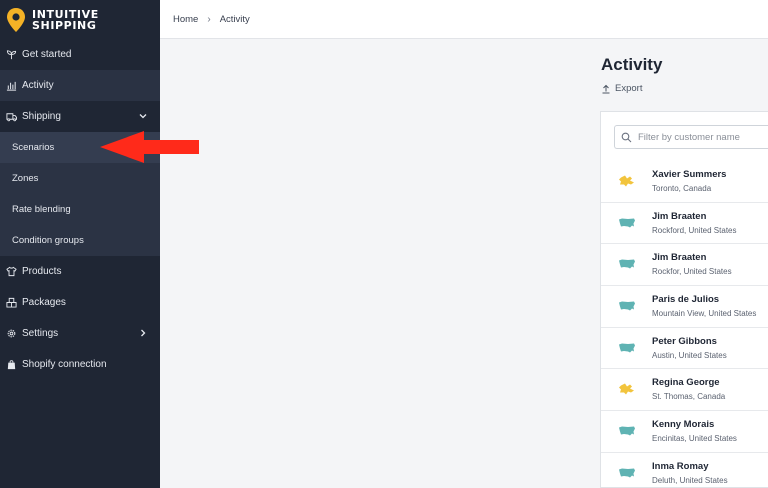  Describe the element at coordinates (684, 432) in the screenshot. I see `customer-row: Kenny Morais Encinitas, United States` at that location.